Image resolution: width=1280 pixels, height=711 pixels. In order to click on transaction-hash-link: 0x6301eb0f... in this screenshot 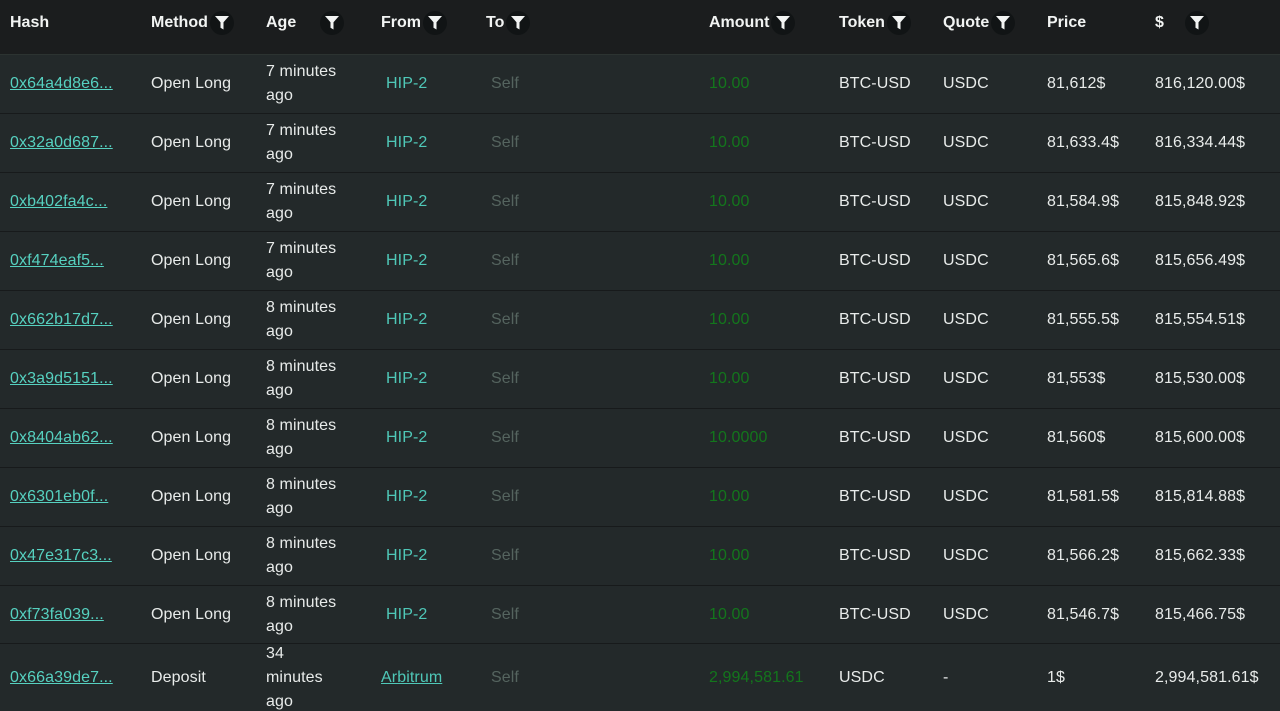, I will do `click(59, 497)`.